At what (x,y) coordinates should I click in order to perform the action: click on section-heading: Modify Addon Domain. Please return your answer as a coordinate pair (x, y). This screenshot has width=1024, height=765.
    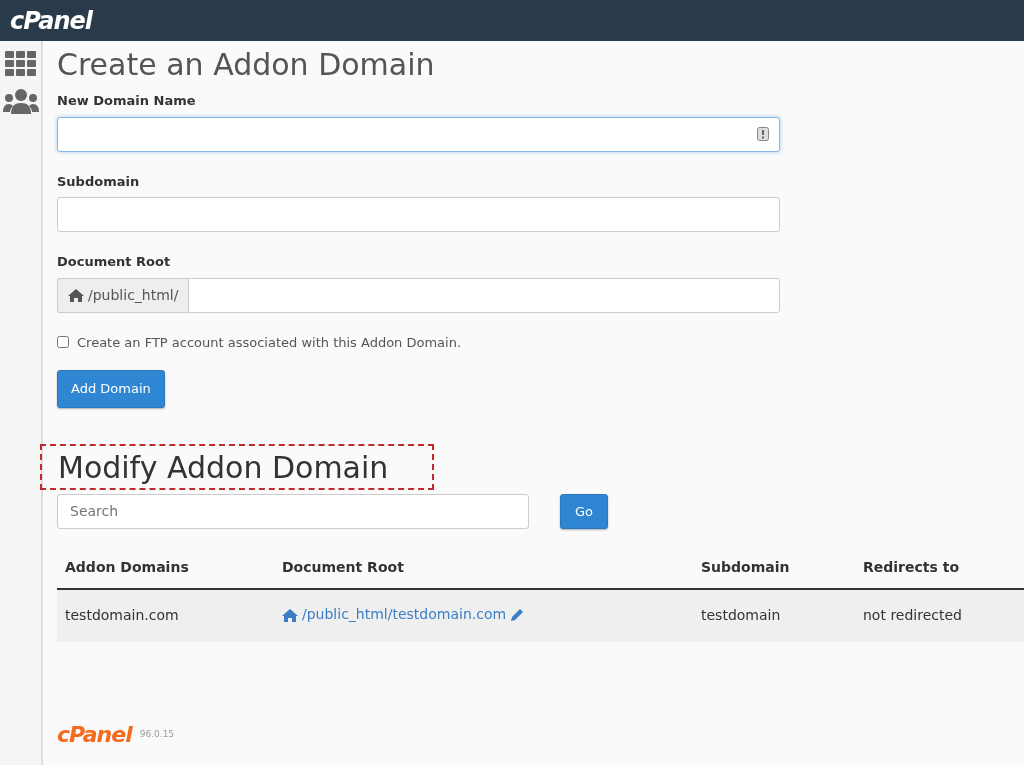
    Looking at the image, I should click on (223, 467).